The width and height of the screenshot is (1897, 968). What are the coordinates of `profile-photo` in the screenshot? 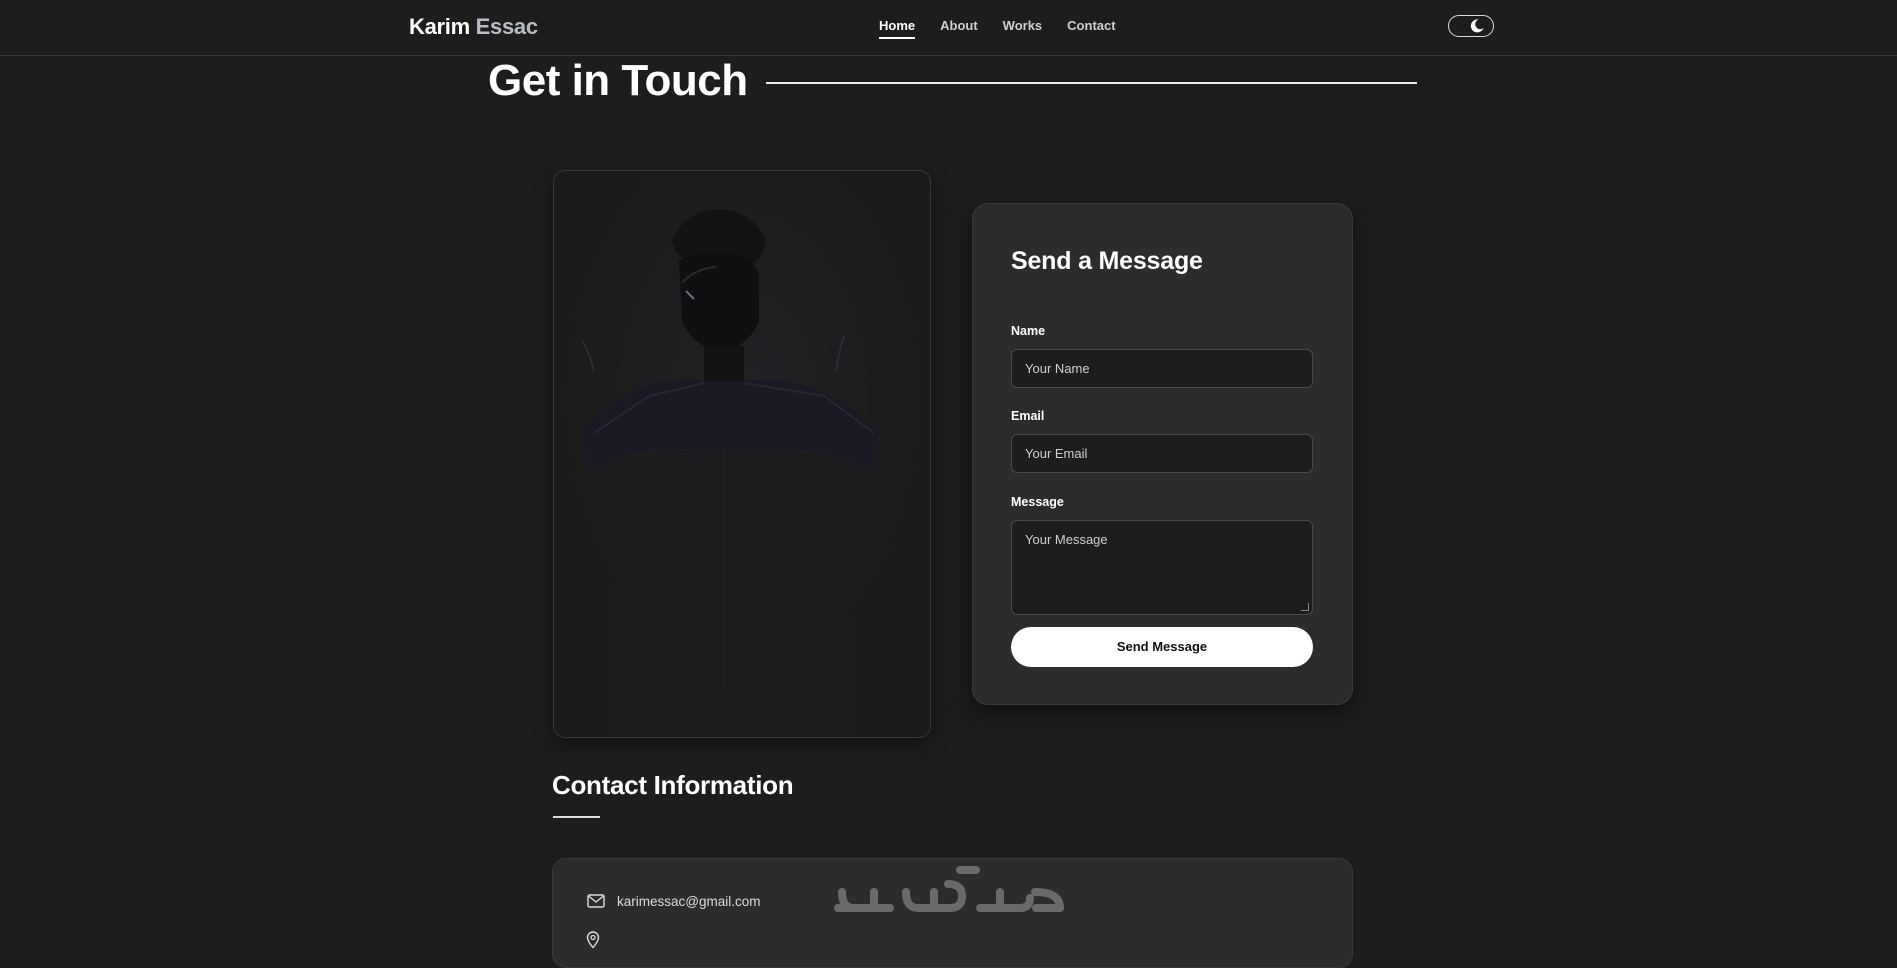 It's located at (742, 454).